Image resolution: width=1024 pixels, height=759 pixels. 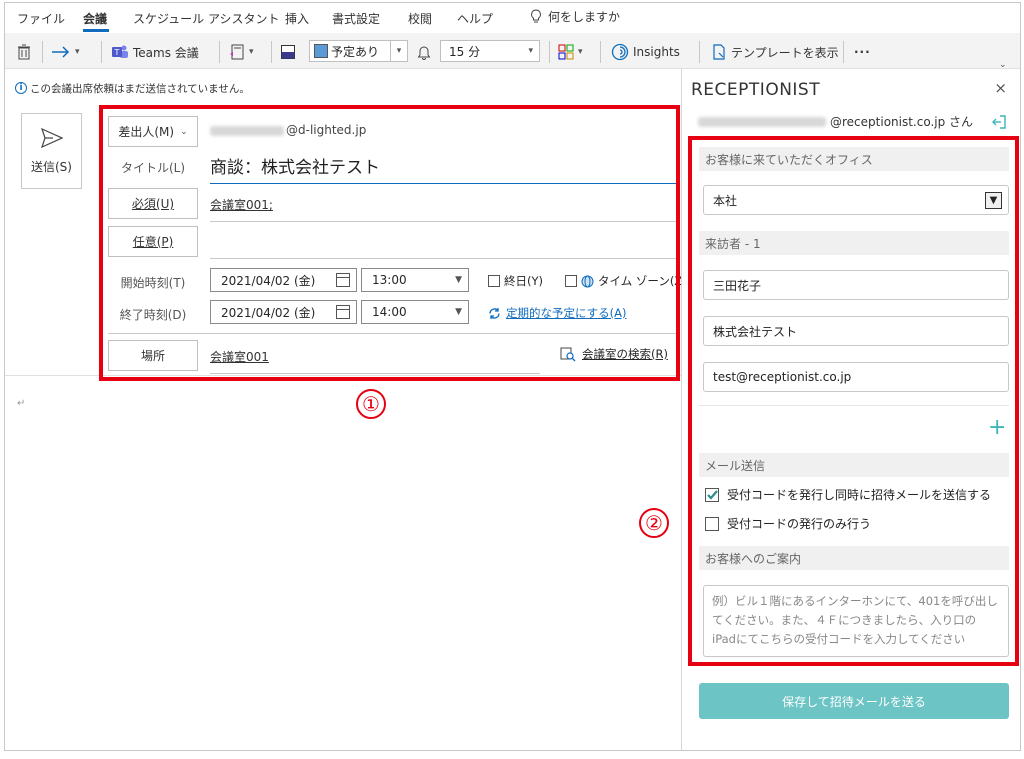 What do you see at coordinates (321, 51) in the screenshot?
I see `status-color-swatch` at bounding box center [321, 51].